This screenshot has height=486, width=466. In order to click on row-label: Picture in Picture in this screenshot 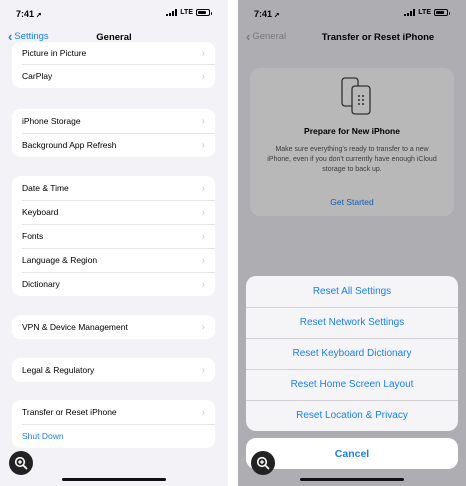, I will do `click(54, 53)`.